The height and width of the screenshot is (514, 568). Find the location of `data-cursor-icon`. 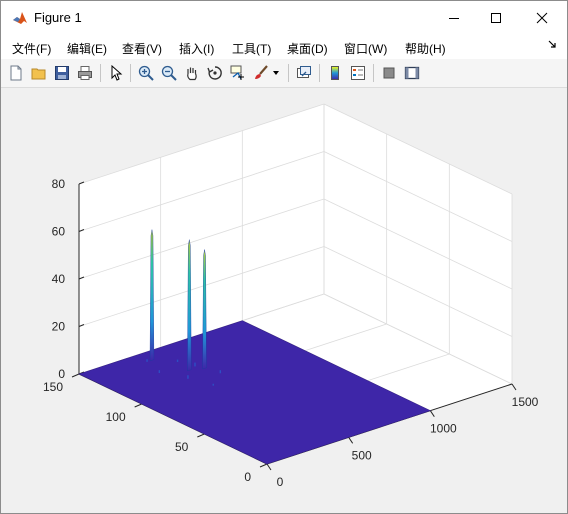

data-cursor-icon is located at coordinates (237, 72).